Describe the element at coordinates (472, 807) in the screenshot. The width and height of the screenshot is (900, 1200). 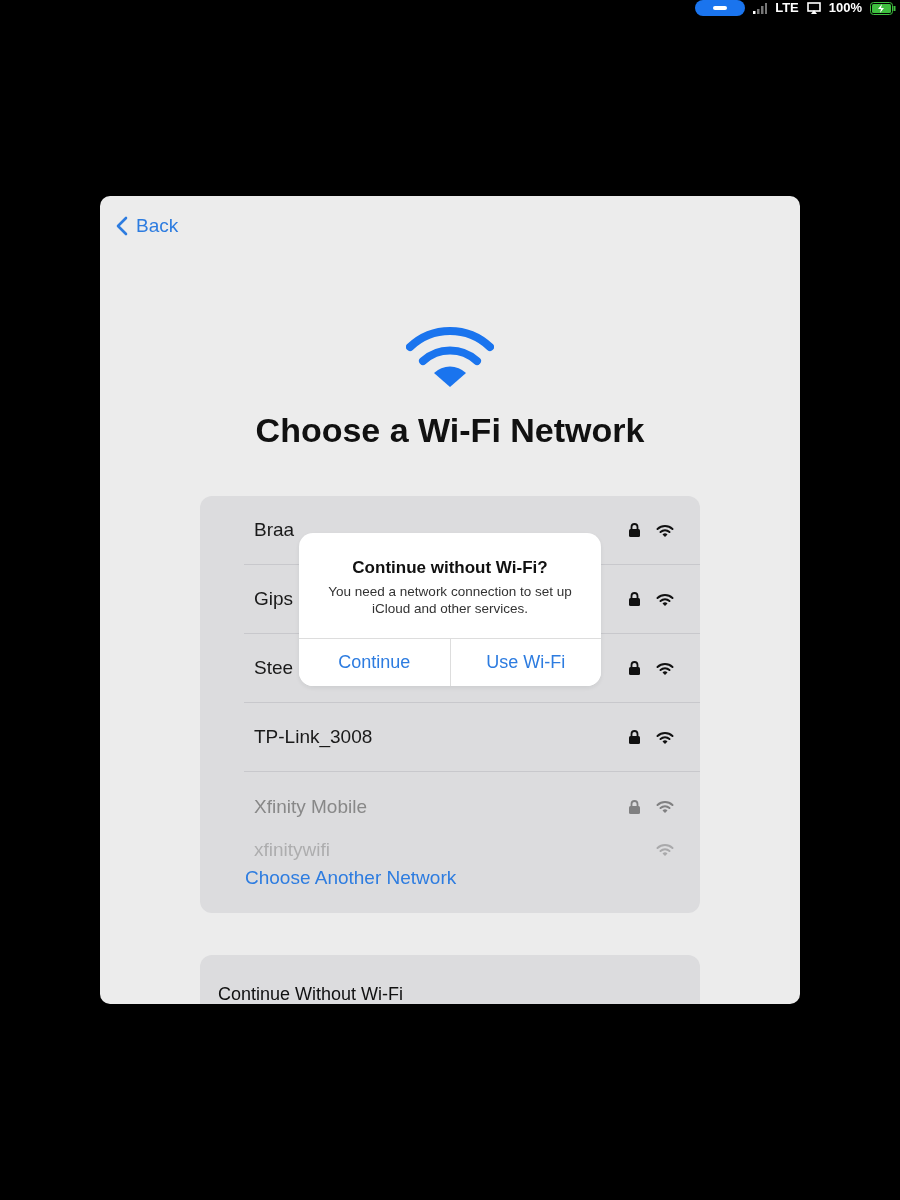
I see `network-row: Xfinity Mobile` at that location.